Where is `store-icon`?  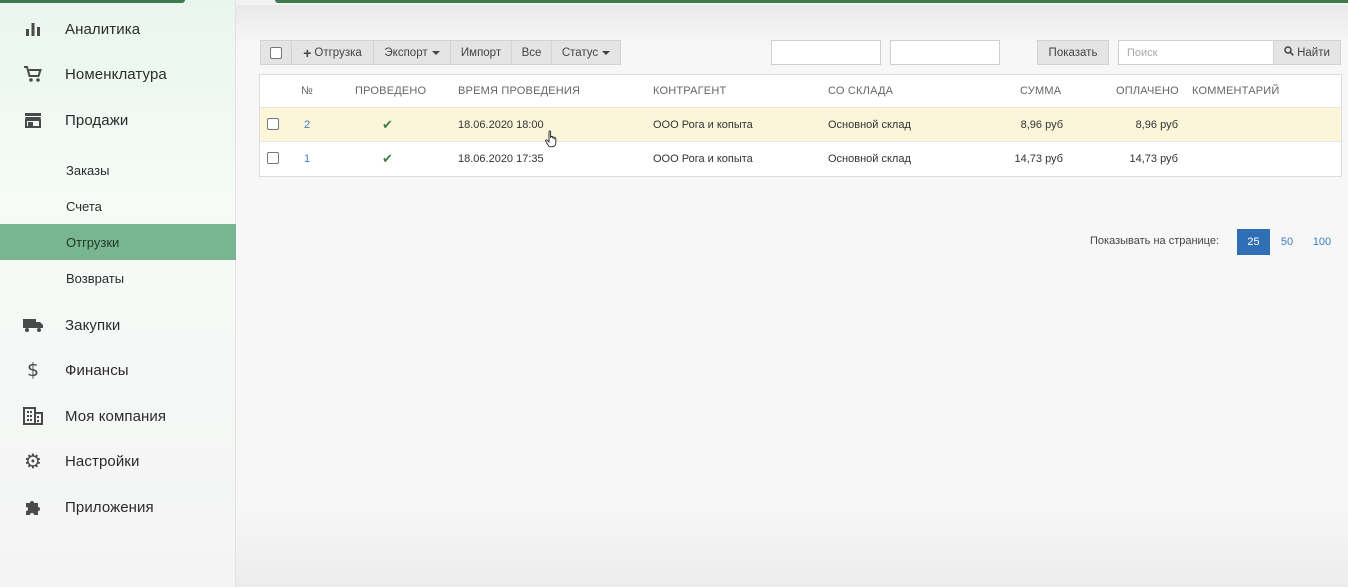 store-icon is located at coordinates (33, 120).